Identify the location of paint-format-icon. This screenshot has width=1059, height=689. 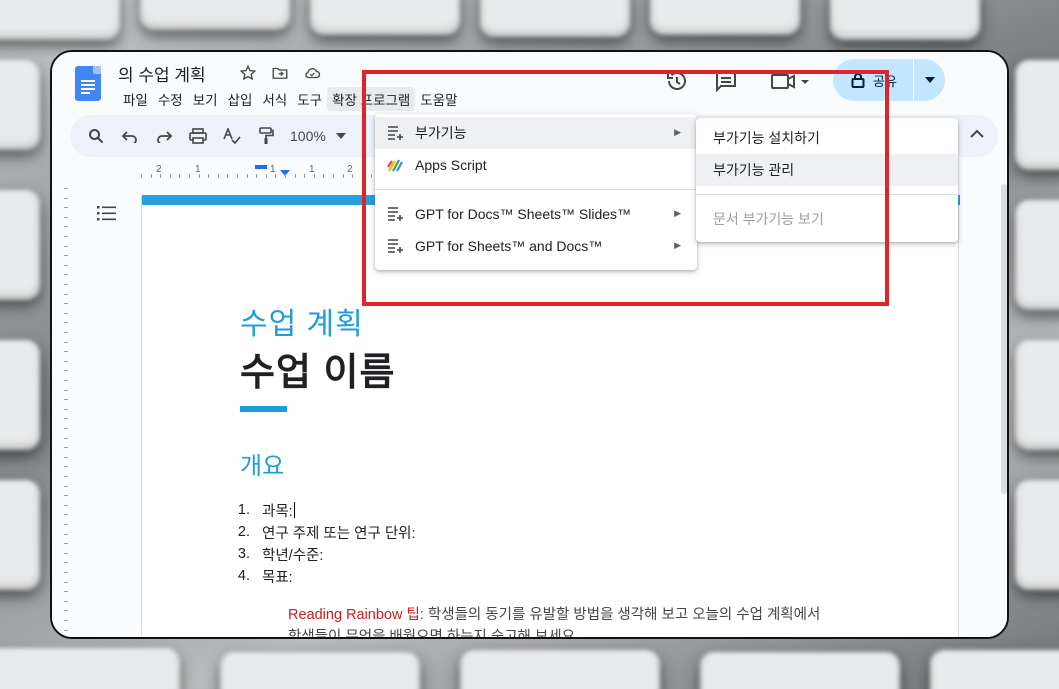
(266, 136).